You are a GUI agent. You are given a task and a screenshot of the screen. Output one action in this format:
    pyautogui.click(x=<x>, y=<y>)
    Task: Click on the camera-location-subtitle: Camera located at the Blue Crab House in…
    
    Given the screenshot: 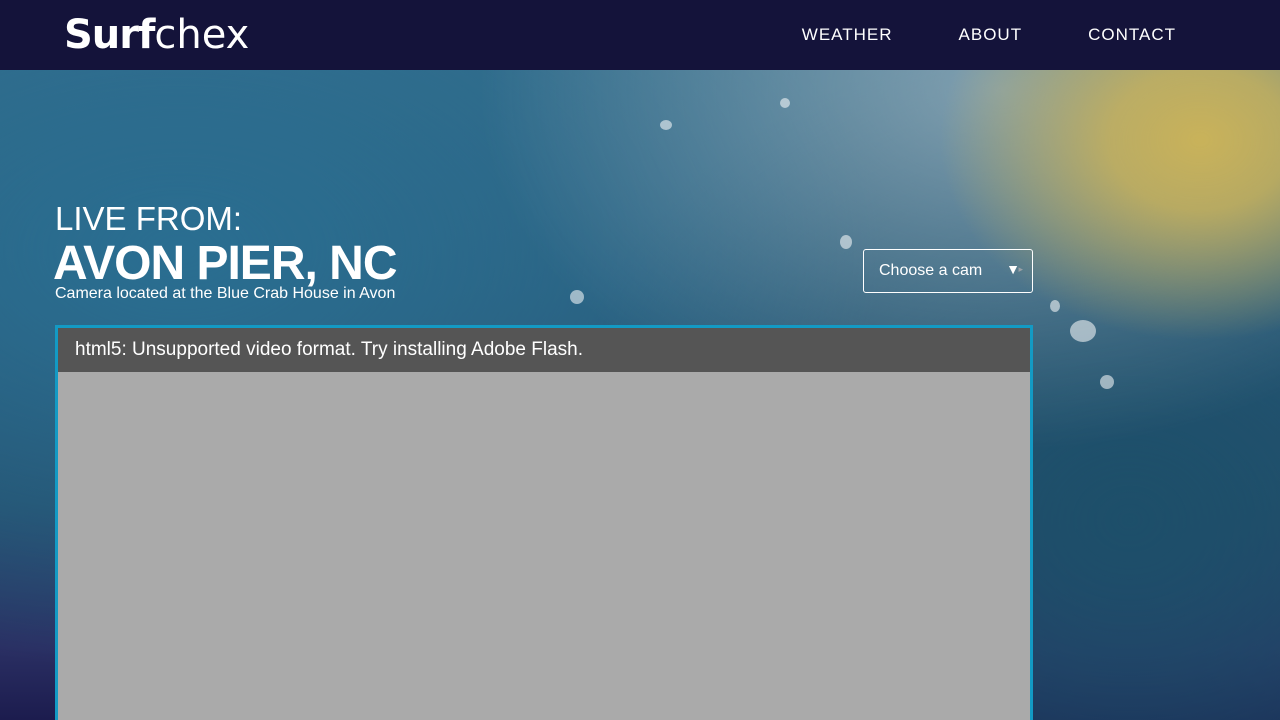 What is the action you would take?
    pyautogui.click(x=225, y=293)
    